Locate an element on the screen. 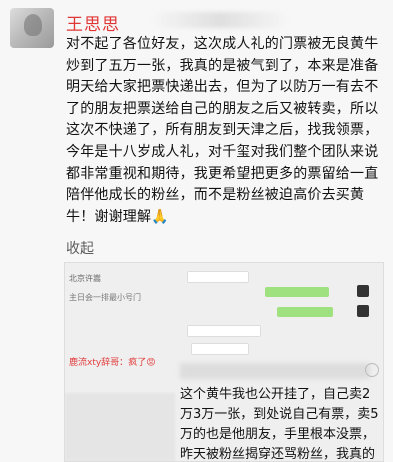  avatar is located at coordinates (32, 28).